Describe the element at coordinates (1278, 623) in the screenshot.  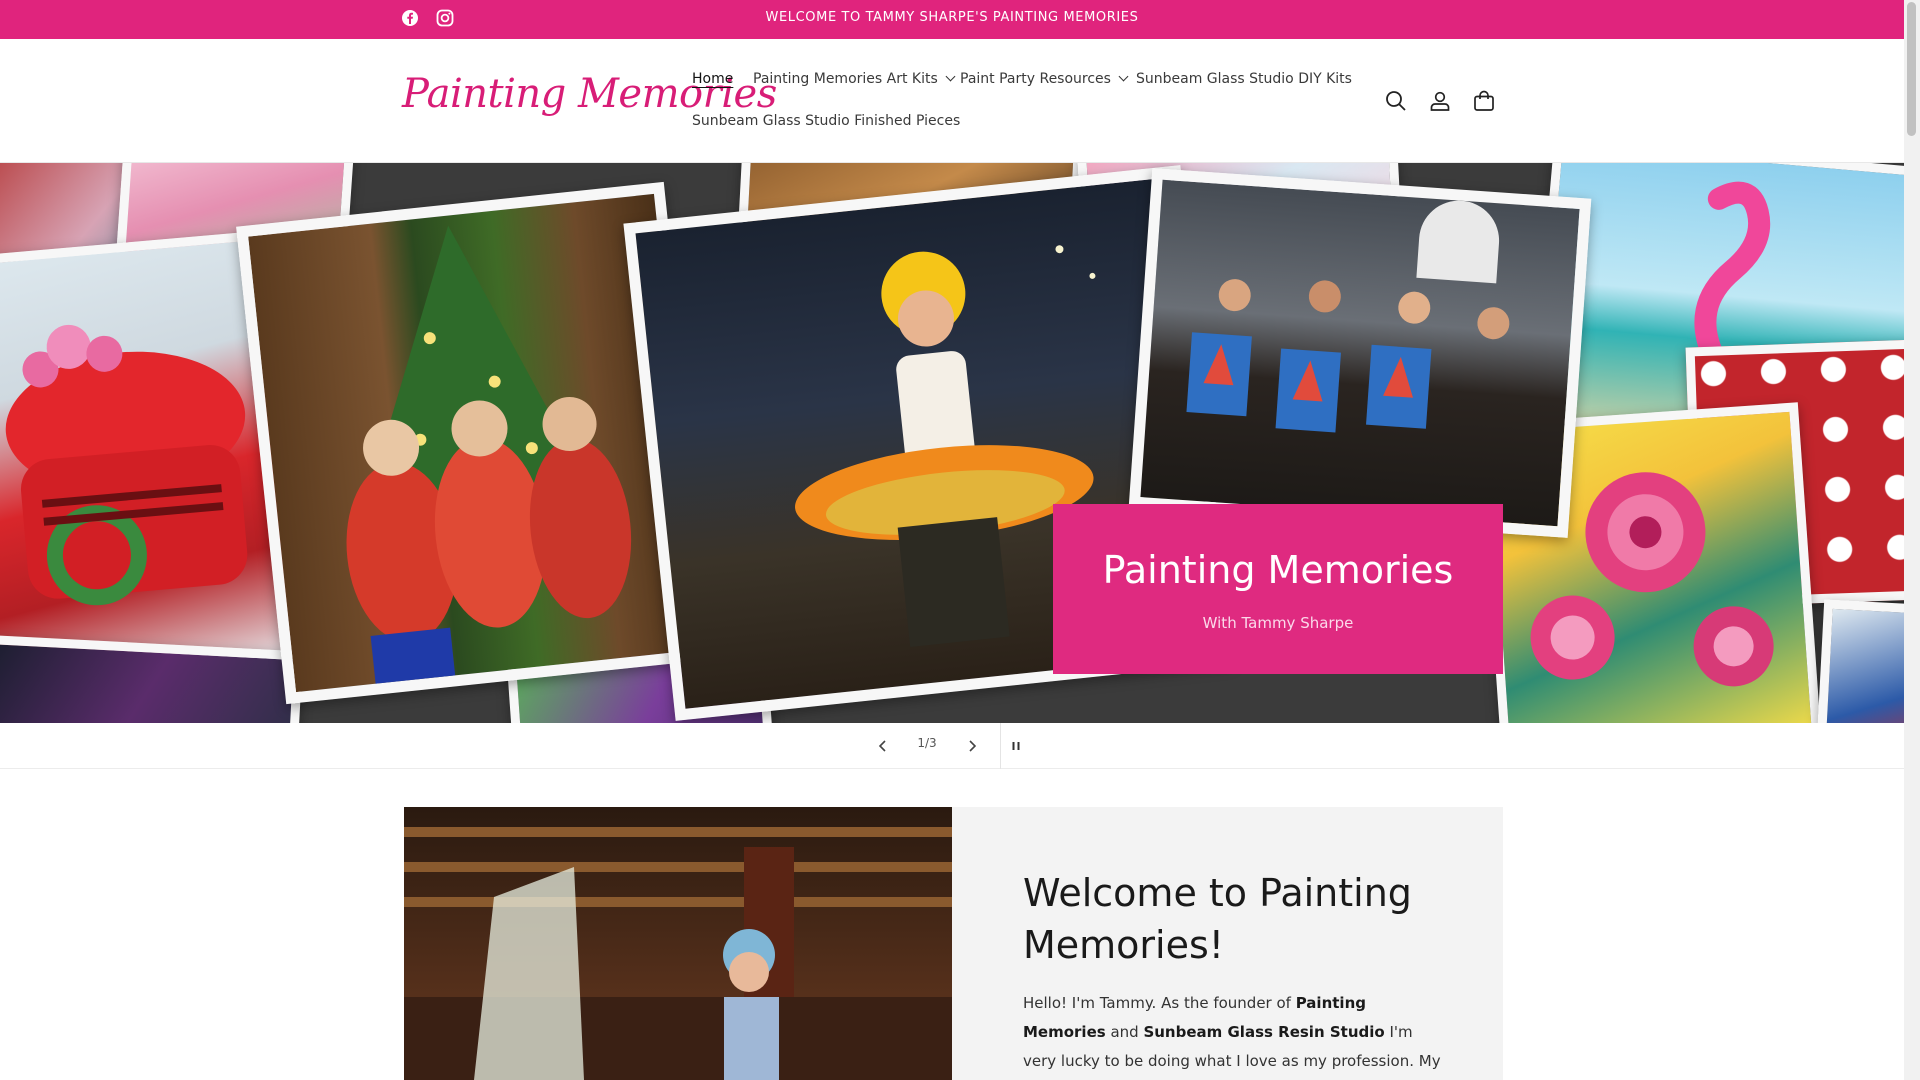
I see `hero-subtitle: With Tammy Sharpe` at that location.